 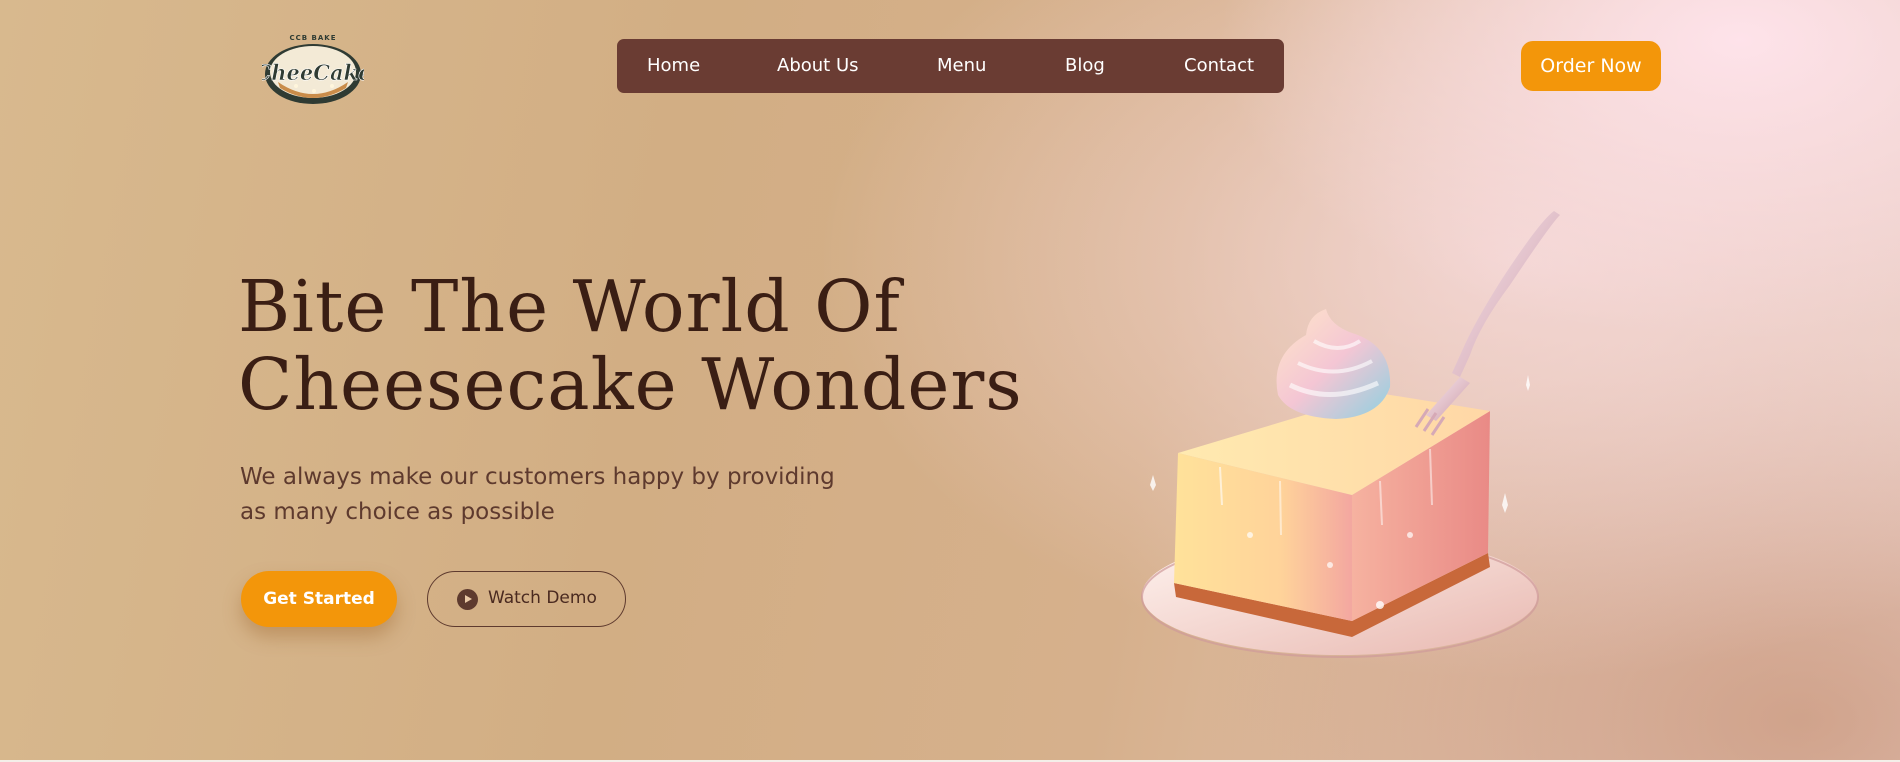 I want to click on main-nav: Home About Us Menu Blog Contact, so click(x=950, y=66).